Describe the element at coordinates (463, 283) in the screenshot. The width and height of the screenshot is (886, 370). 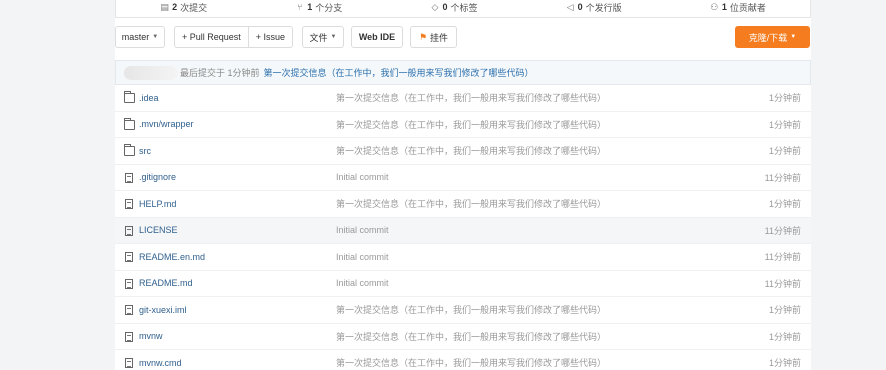
I see `file-row: README.md Initial commit 11分钟前` at that location.